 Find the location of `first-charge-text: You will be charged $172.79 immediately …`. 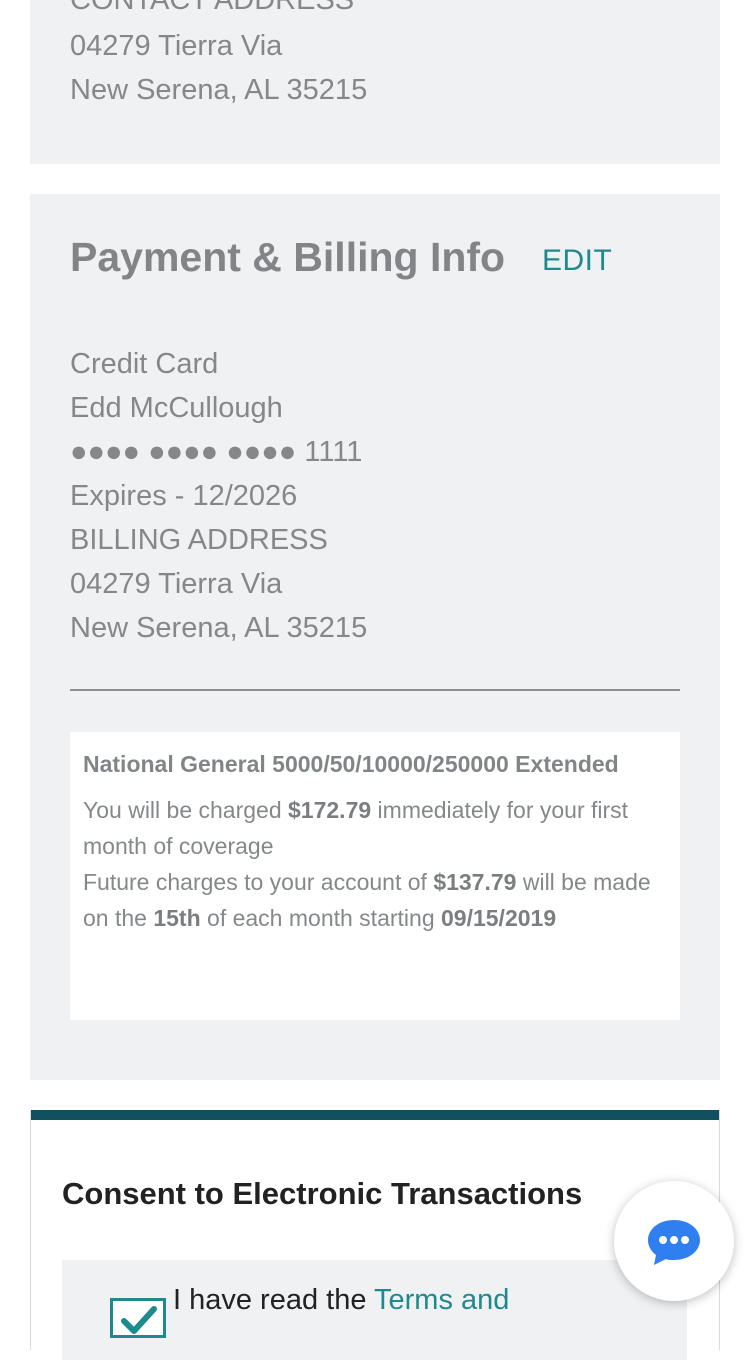

first-charge-text: You will be charged $172.79 immediately … is located at coordinates (356, 828).